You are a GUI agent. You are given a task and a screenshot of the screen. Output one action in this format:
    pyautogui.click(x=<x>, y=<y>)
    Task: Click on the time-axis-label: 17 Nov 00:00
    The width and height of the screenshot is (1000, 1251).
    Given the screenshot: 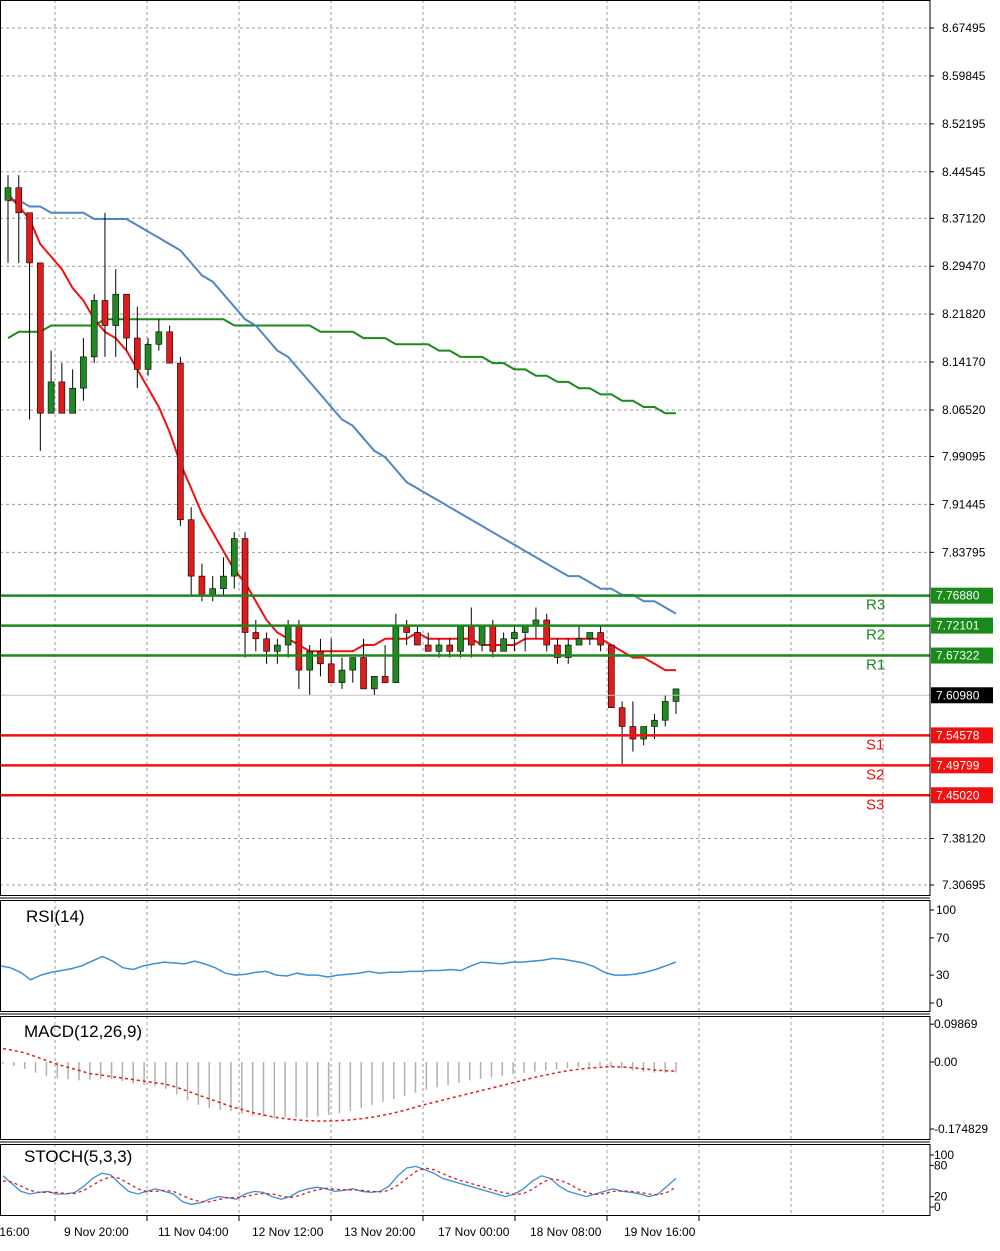 What is the action you would take?
    pyautogui.click(x=474, y=1232)
    